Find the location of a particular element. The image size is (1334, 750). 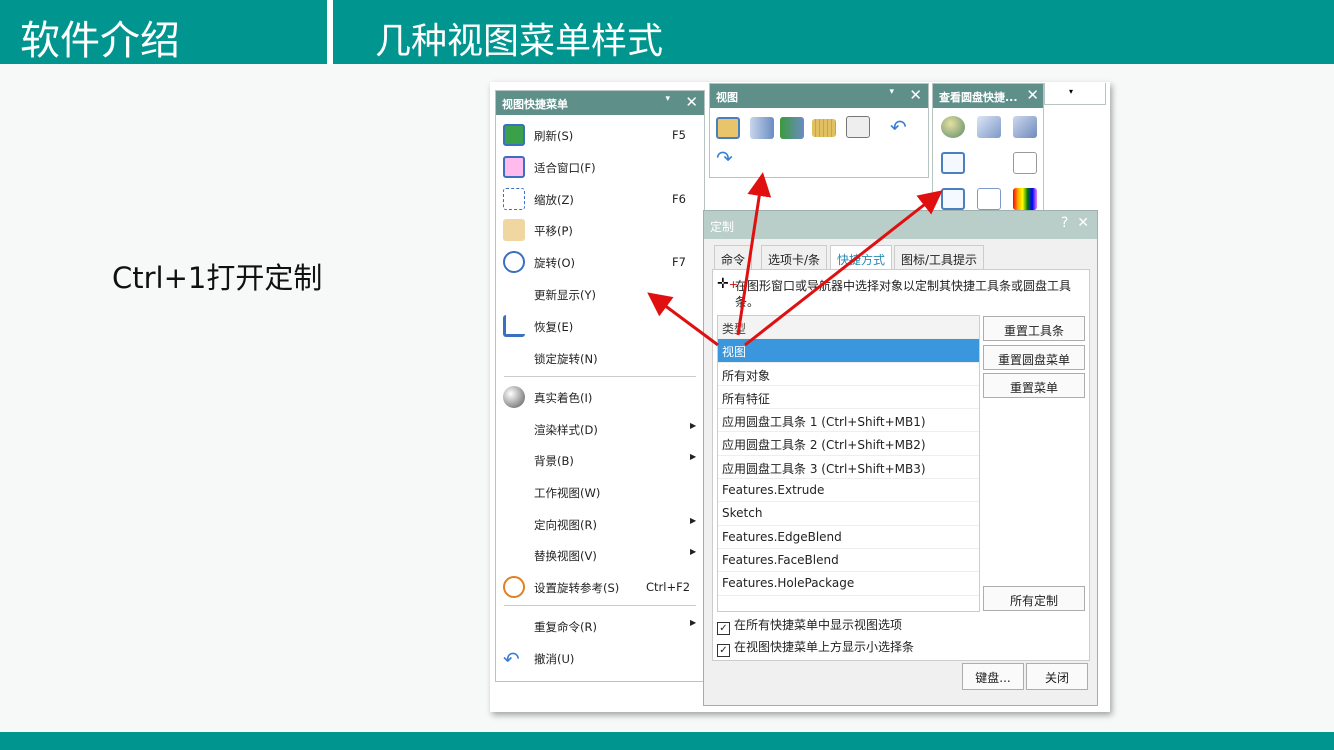

menu-item: 背景(B) ▶ is located at coordinates (600, 460).